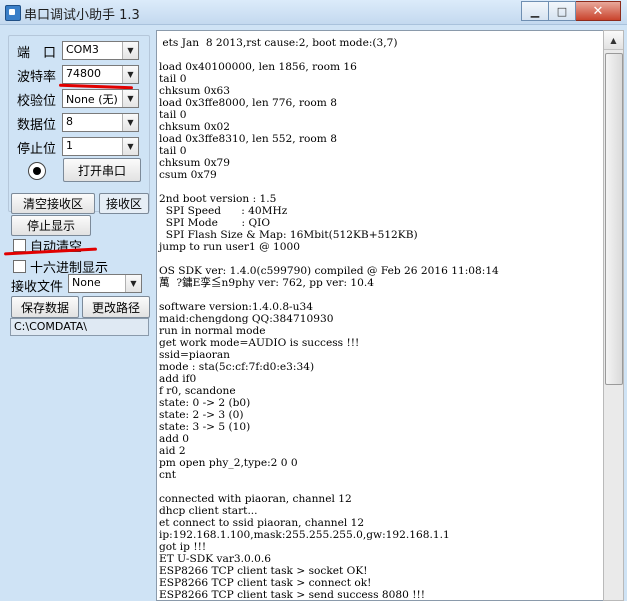  Describe the element at coordinates (194, 355) in the screenshot. I see `terminal-line: ssid=piaoran` at that location.